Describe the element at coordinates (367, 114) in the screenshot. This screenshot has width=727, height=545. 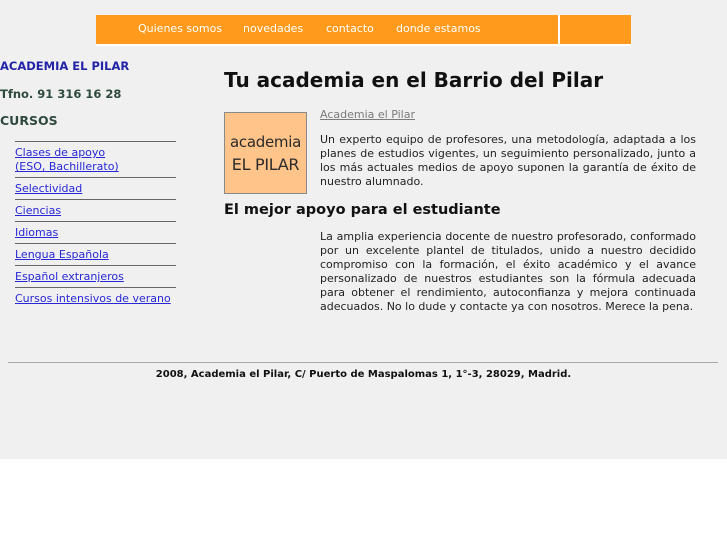
I see `academy-link: Academia el Pilar` at that location.